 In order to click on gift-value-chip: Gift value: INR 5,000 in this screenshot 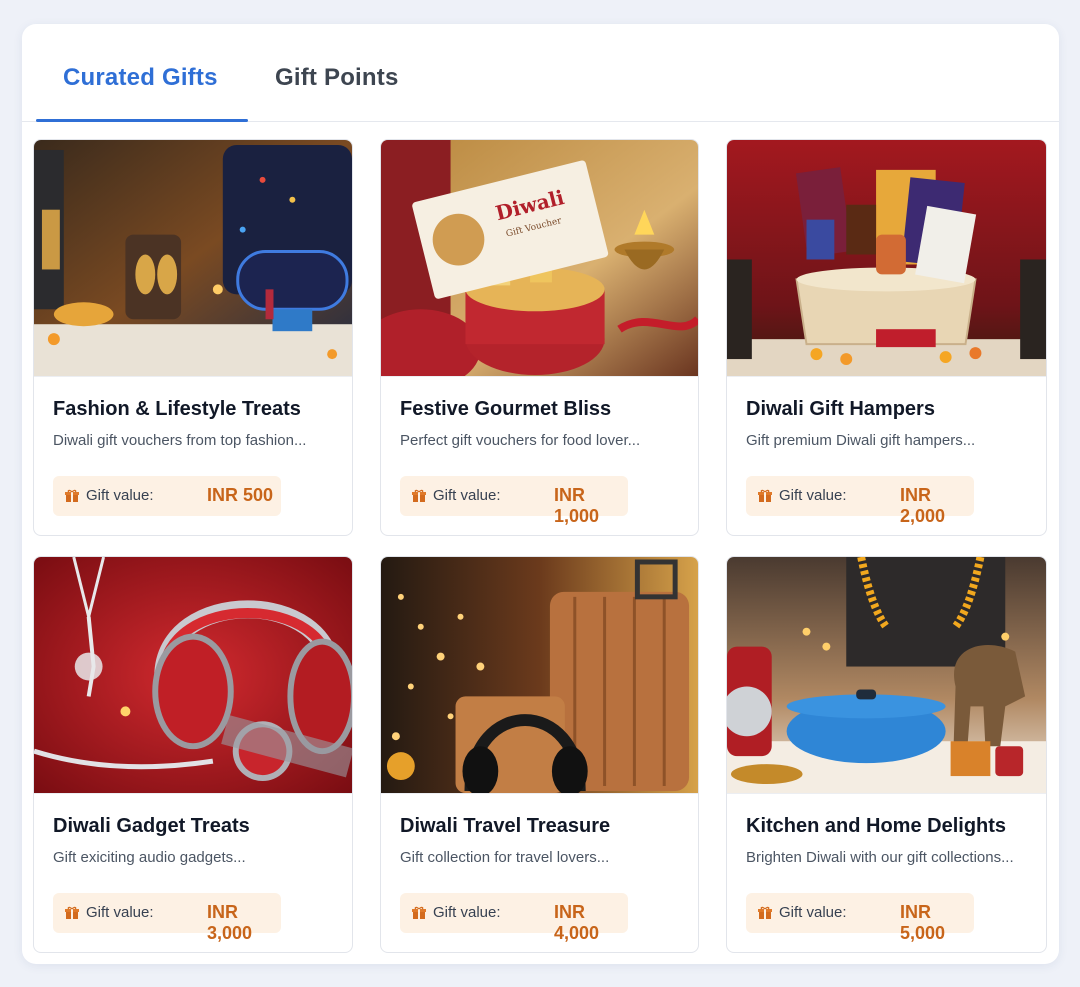, I will do `click(860, 918)`.